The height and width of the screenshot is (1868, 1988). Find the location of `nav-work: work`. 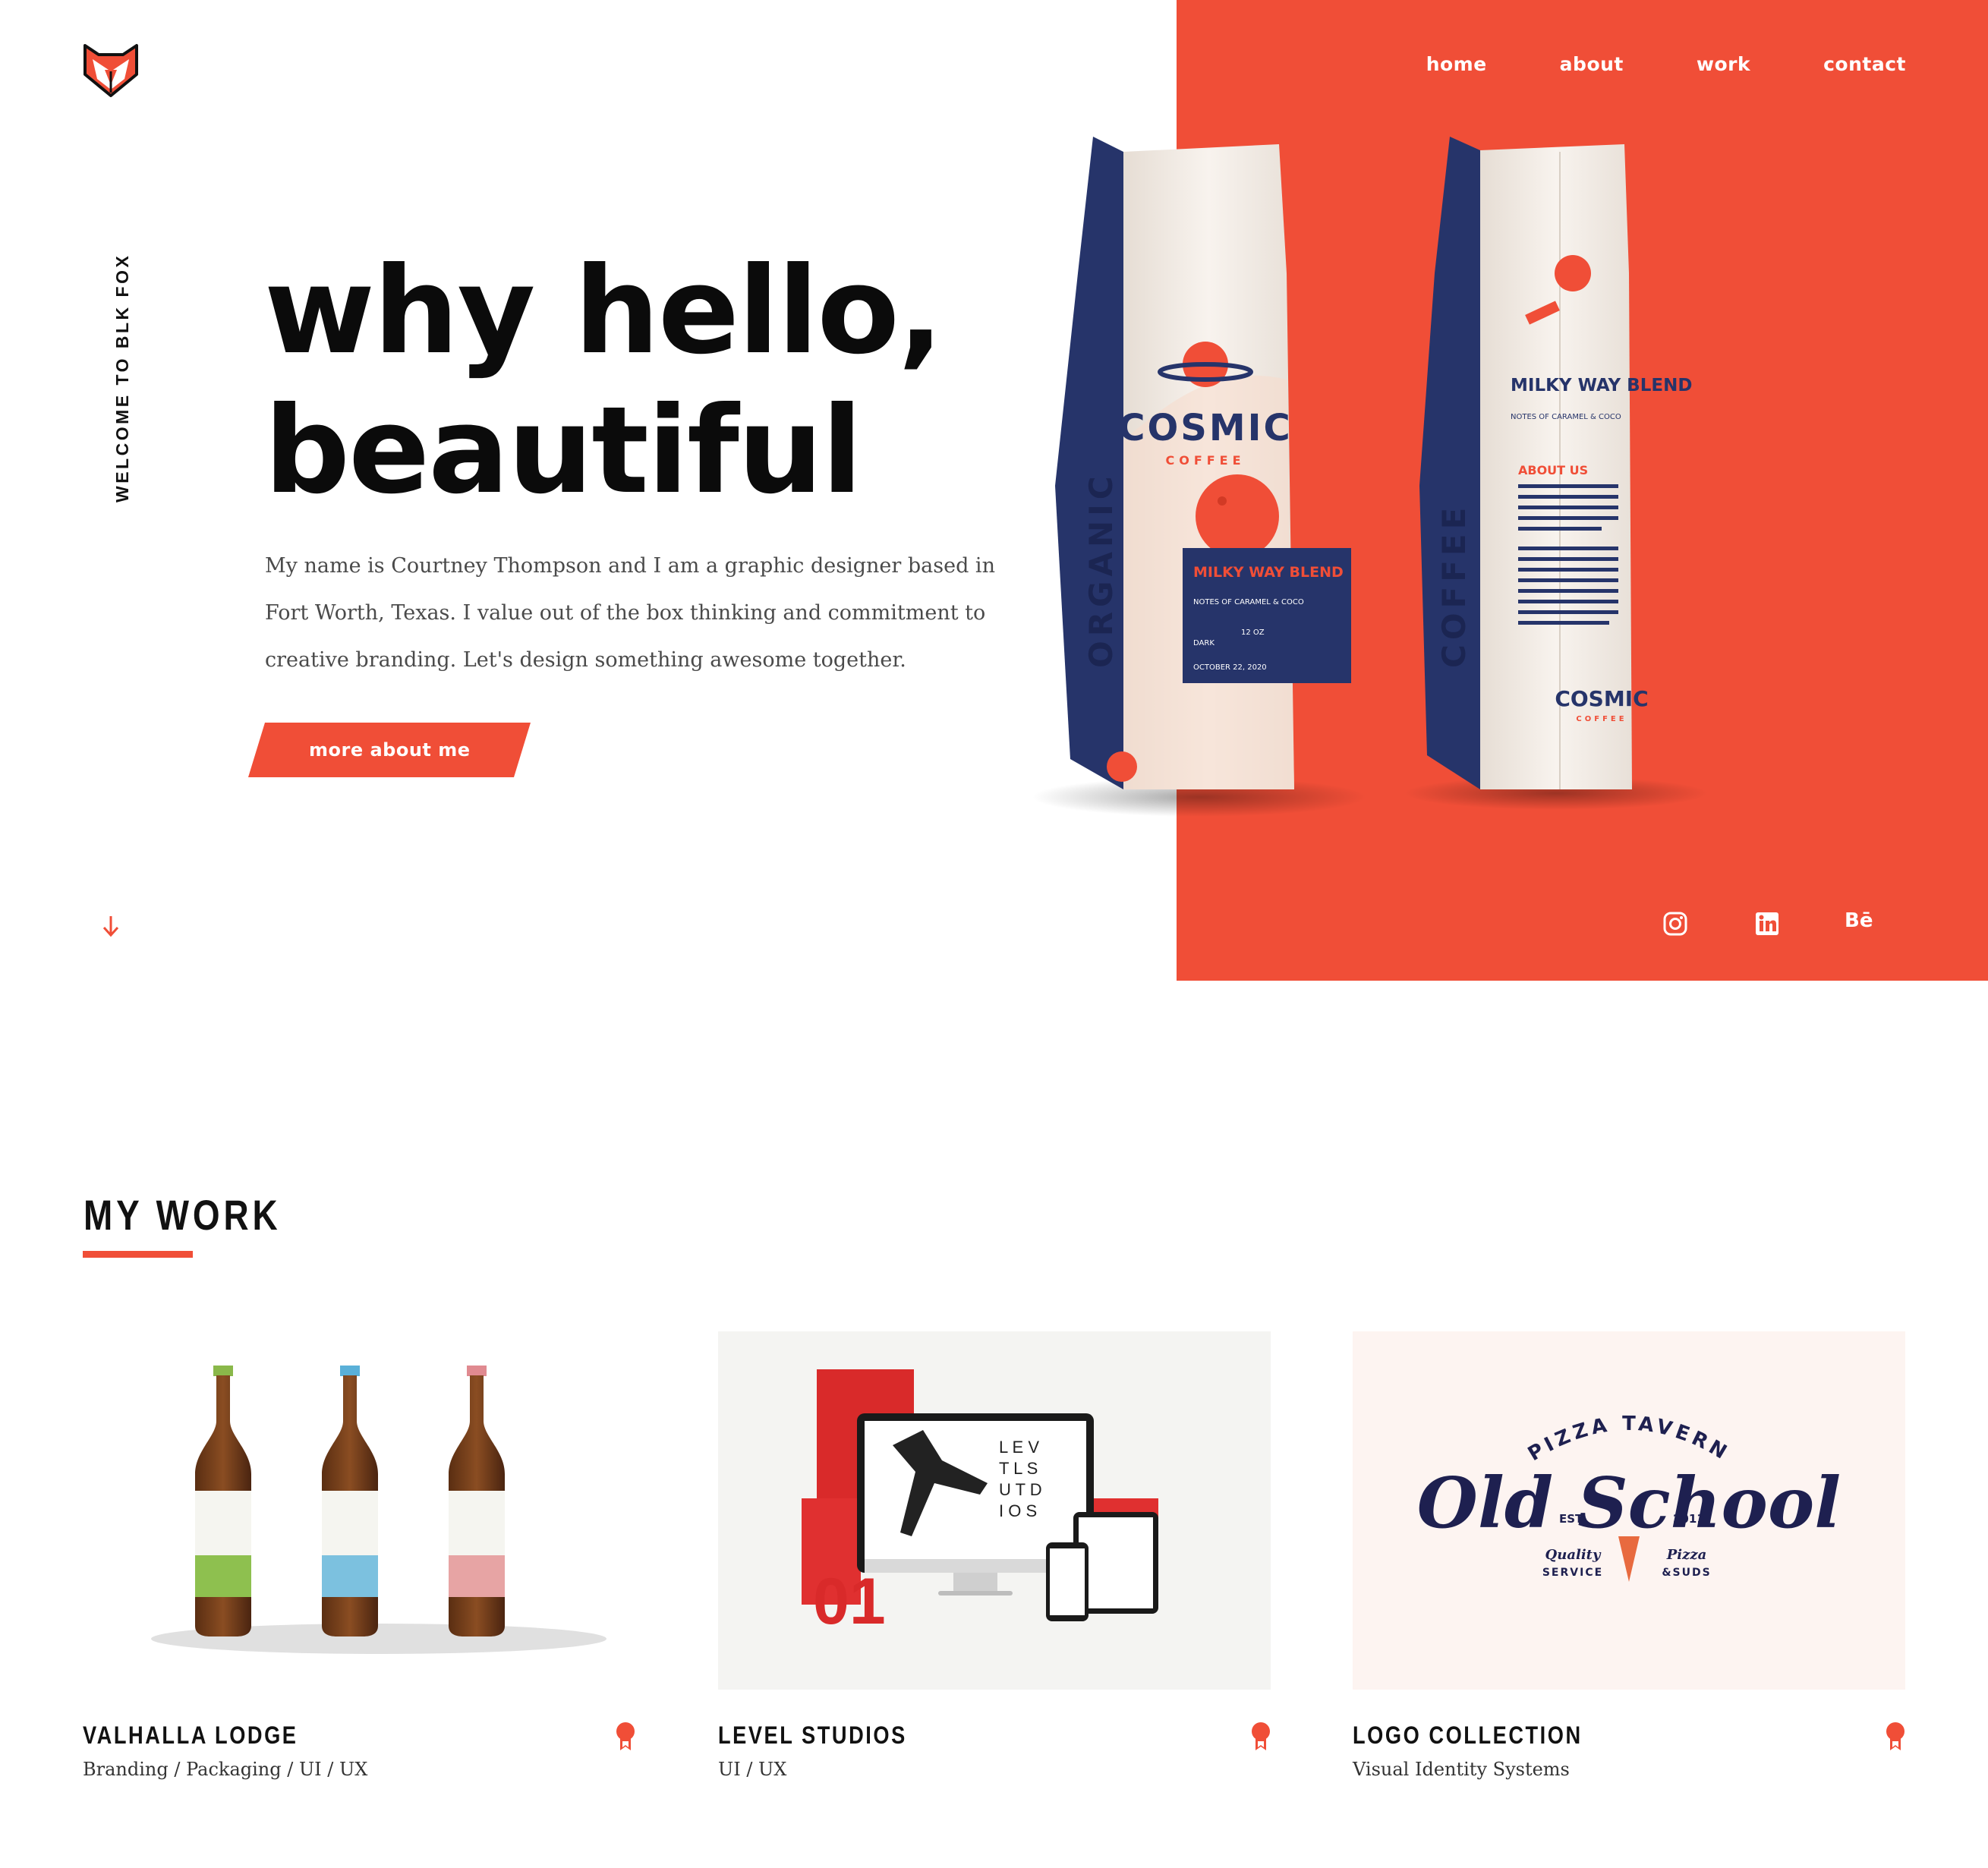

nav-work: work is located at coordinates (1723, 64).